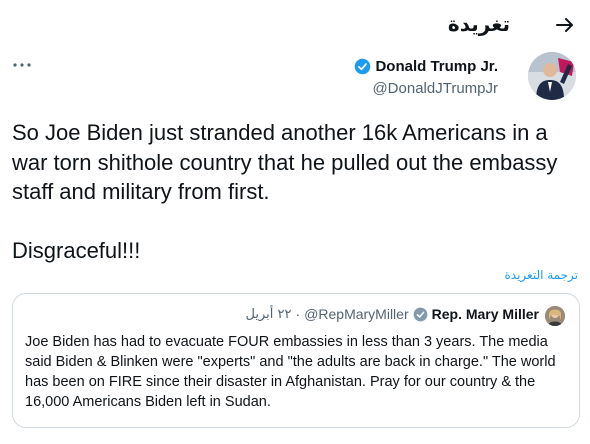 The height and width of the screenshot is (444, 590). Describe the element at coordinates (268, 314) in the screenshot. I see `quoted-tweet-date: ٢٢ أبريل` at that location.